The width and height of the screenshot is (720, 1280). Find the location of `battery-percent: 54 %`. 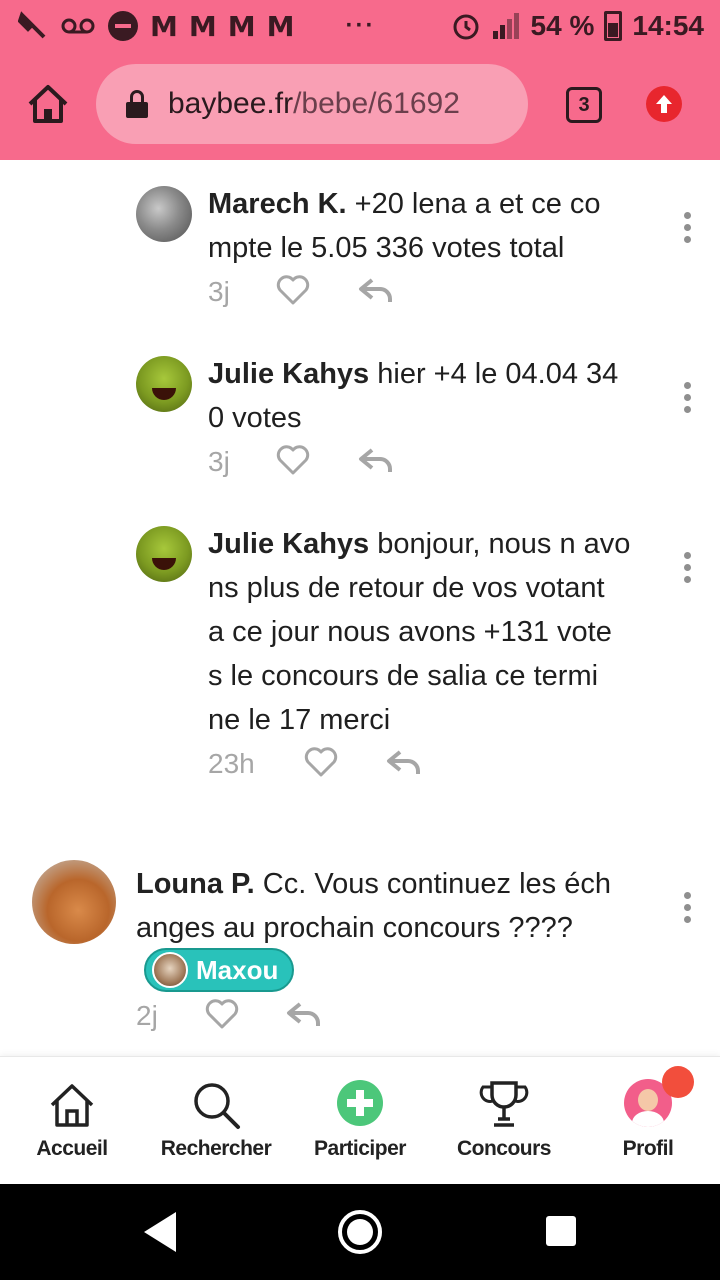

battery-percent: 54 % is located at coordinates (562, 25).